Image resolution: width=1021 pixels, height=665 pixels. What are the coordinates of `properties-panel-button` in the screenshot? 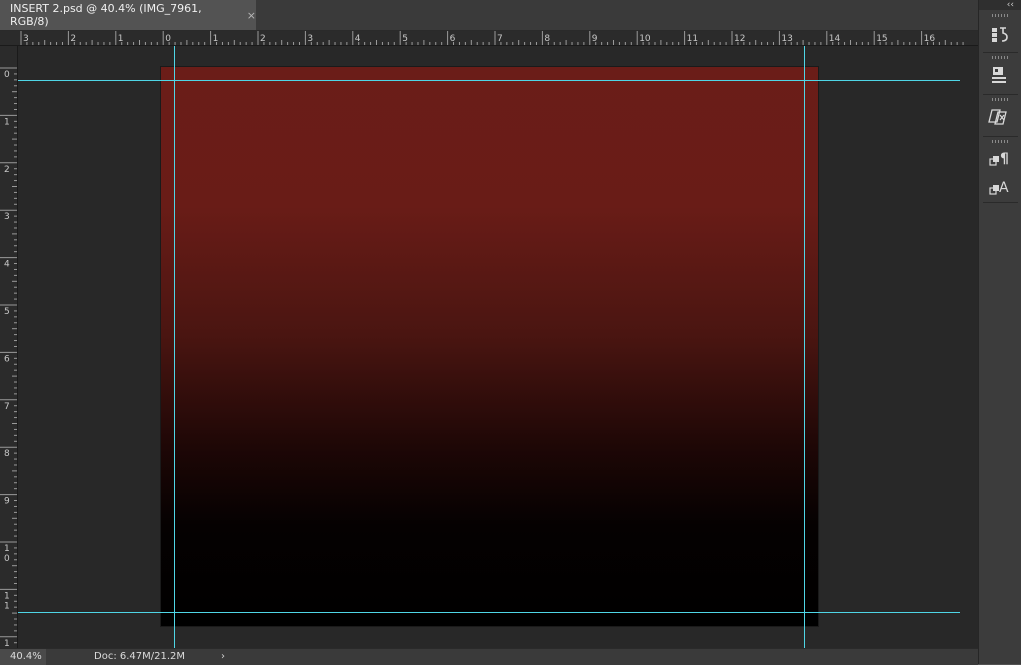 It's located at (1000, 75).